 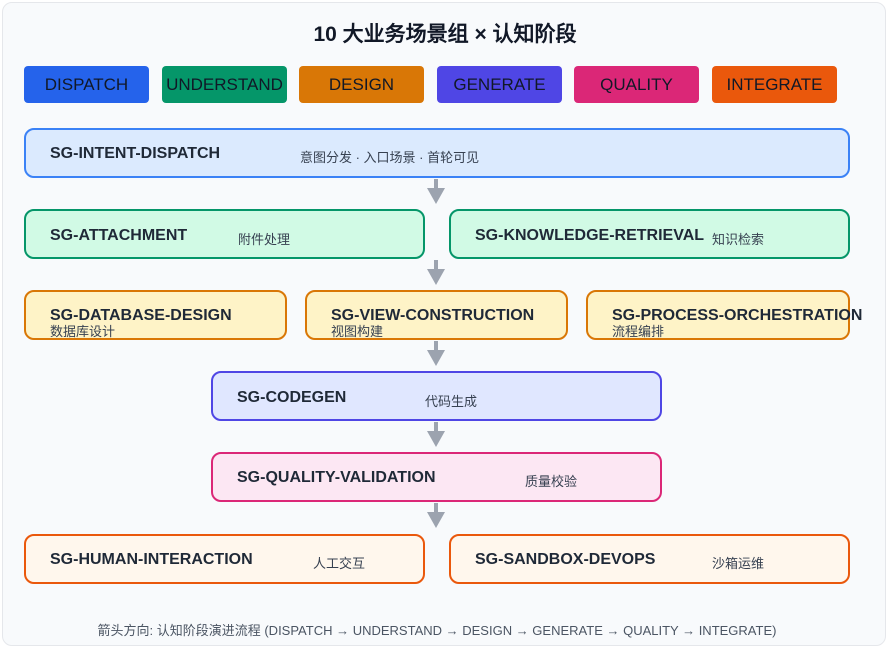 What do you see at coordinates (292, 397) in the screenshot?
I see `group-code-codegen: SG-CODEGEN` at bounding box center [292, 397].